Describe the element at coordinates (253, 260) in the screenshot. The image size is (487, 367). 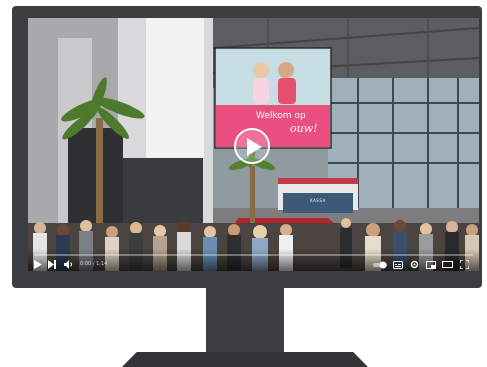
I see `video-controls-bar: 0:00 / 1:14` at that location.